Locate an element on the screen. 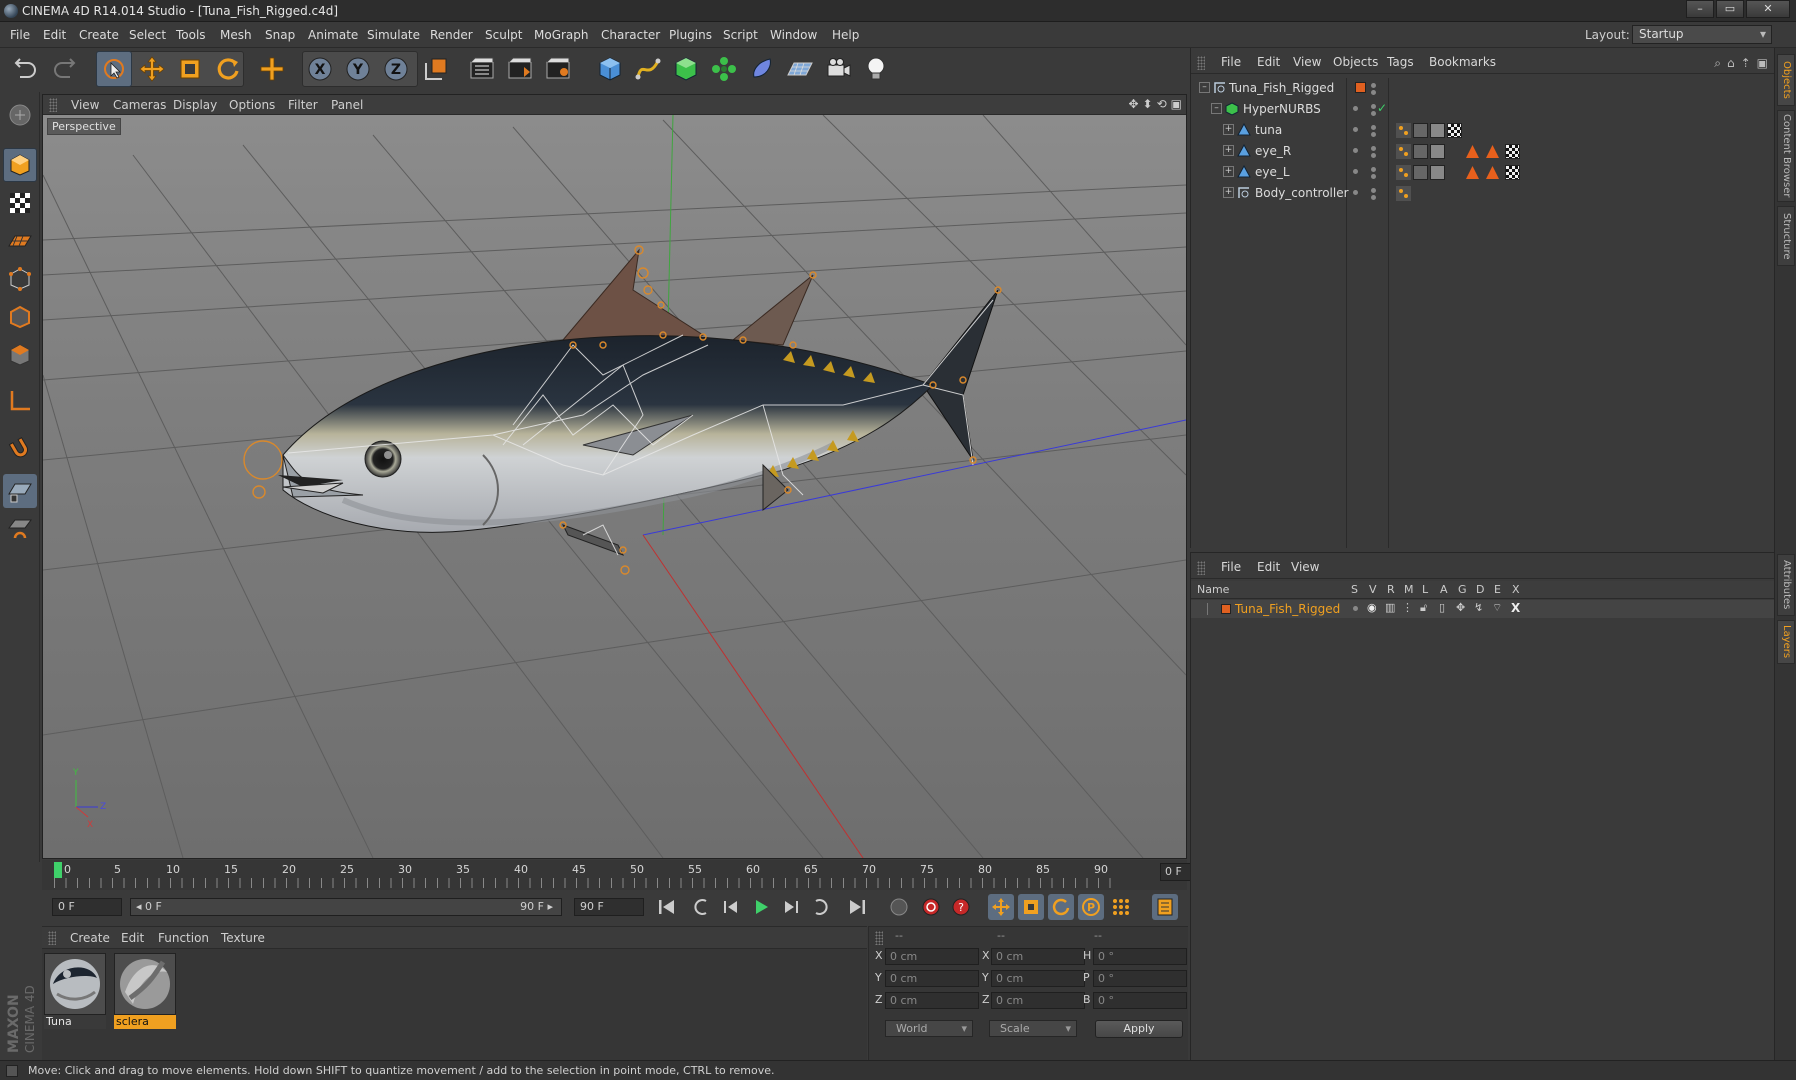 The height and width of the screenshot is (1080, 1796). redo-icon is located at coordinates (64, 69).